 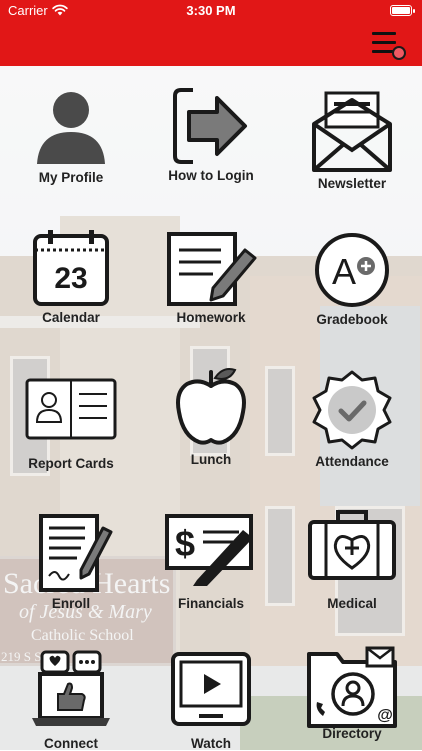 I want to click on tile-directory: @ Directory, so click(x=352, y=693).